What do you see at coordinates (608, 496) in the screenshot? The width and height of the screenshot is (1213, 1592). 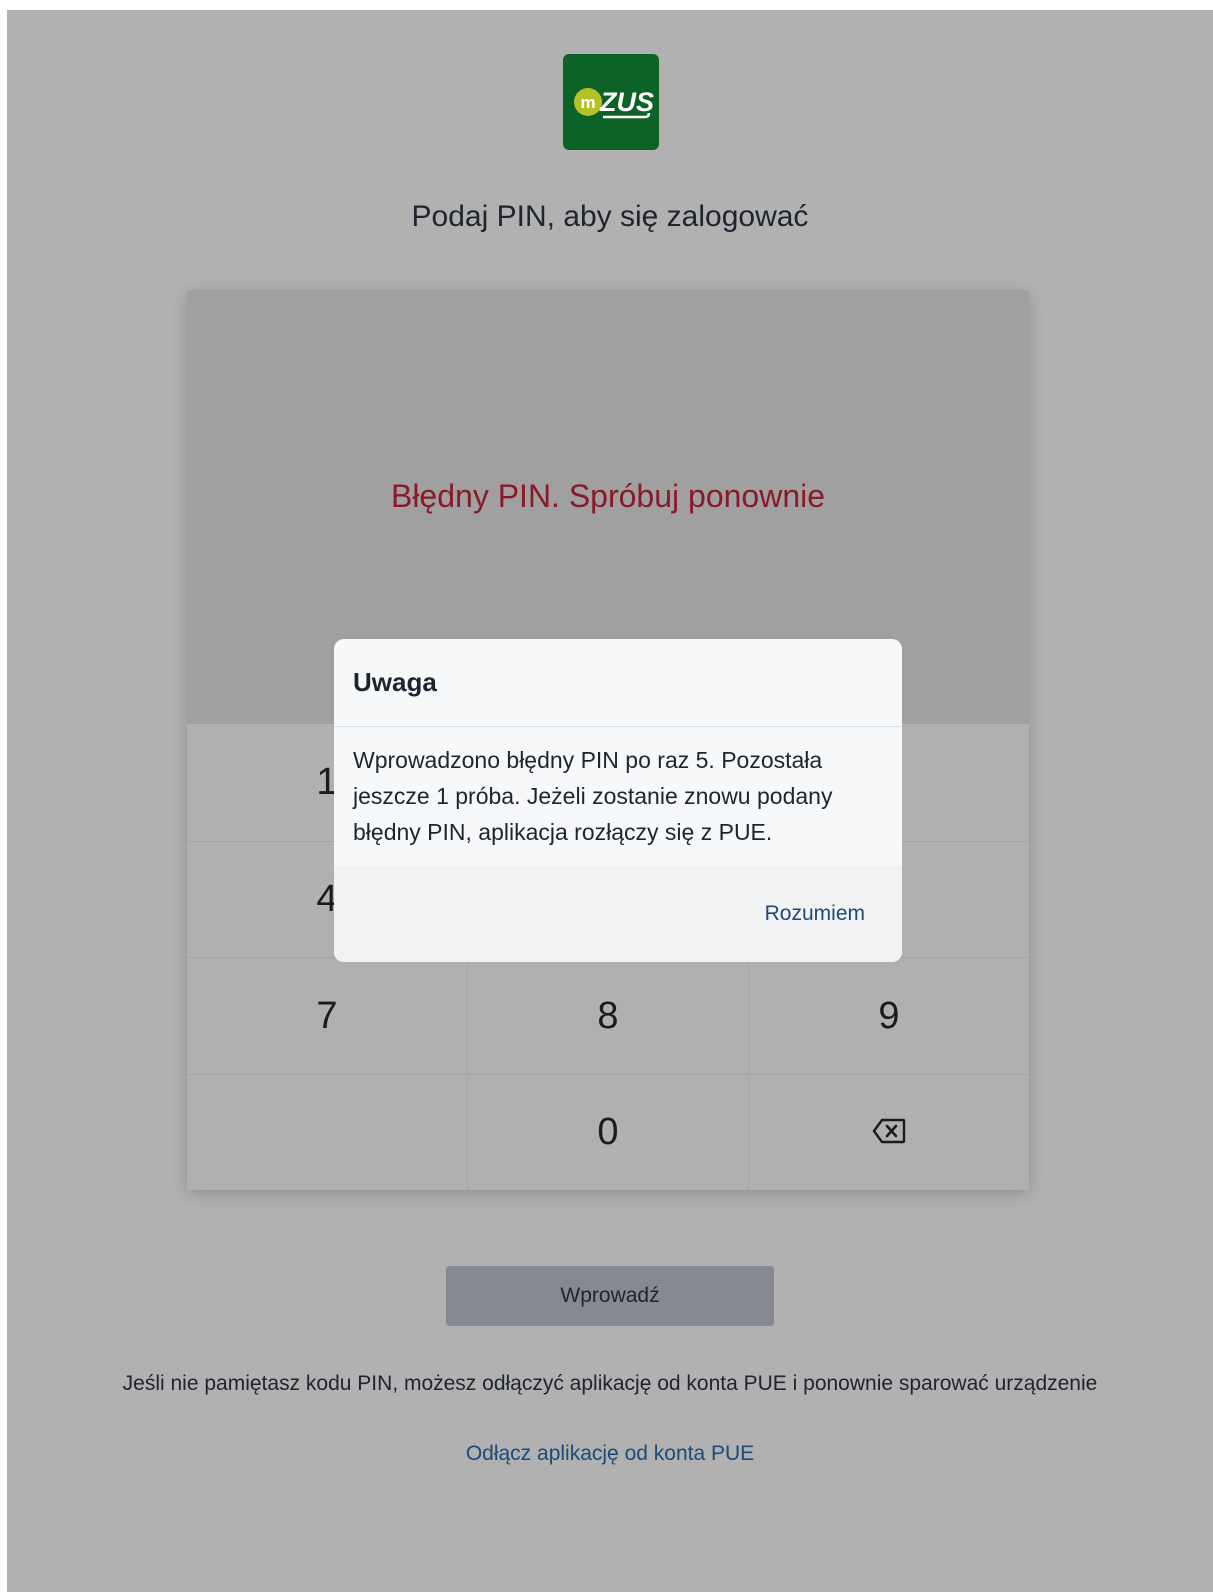 I see `pin-error-message: Błędny PIN. Spróbuj ponownie` at bounding box center [608, 496].